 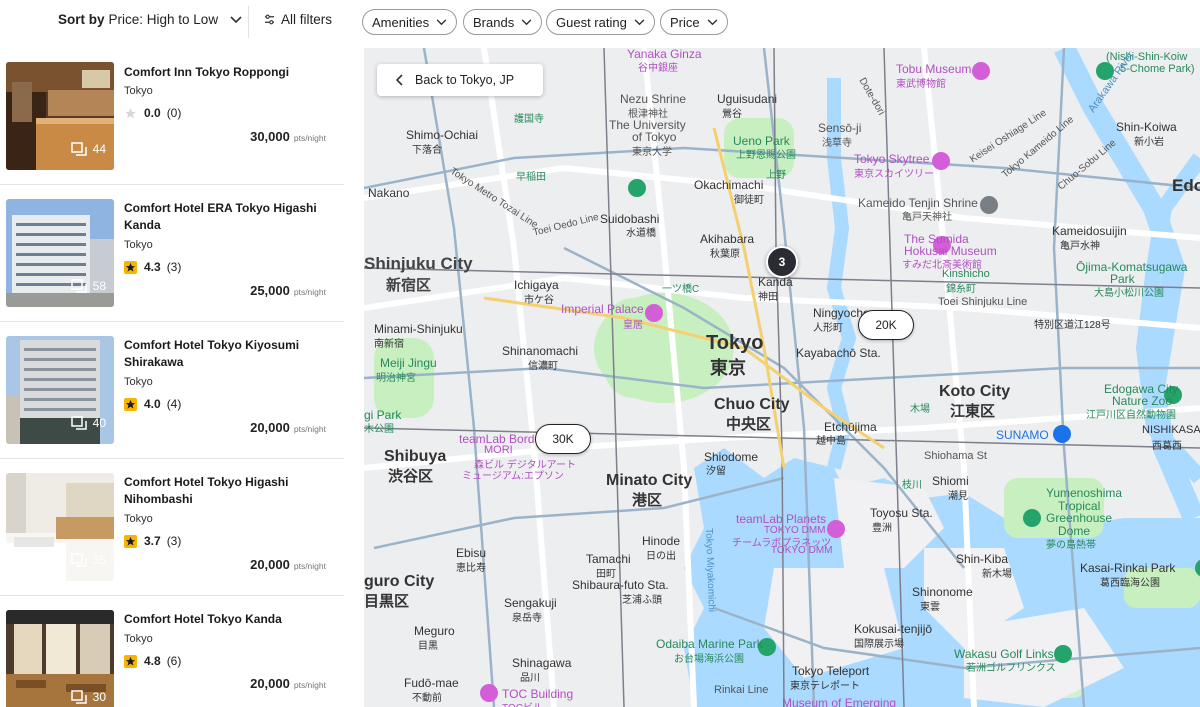 I want to click on hotel-rating: 0.0 (0), so click(x=152, y=113).